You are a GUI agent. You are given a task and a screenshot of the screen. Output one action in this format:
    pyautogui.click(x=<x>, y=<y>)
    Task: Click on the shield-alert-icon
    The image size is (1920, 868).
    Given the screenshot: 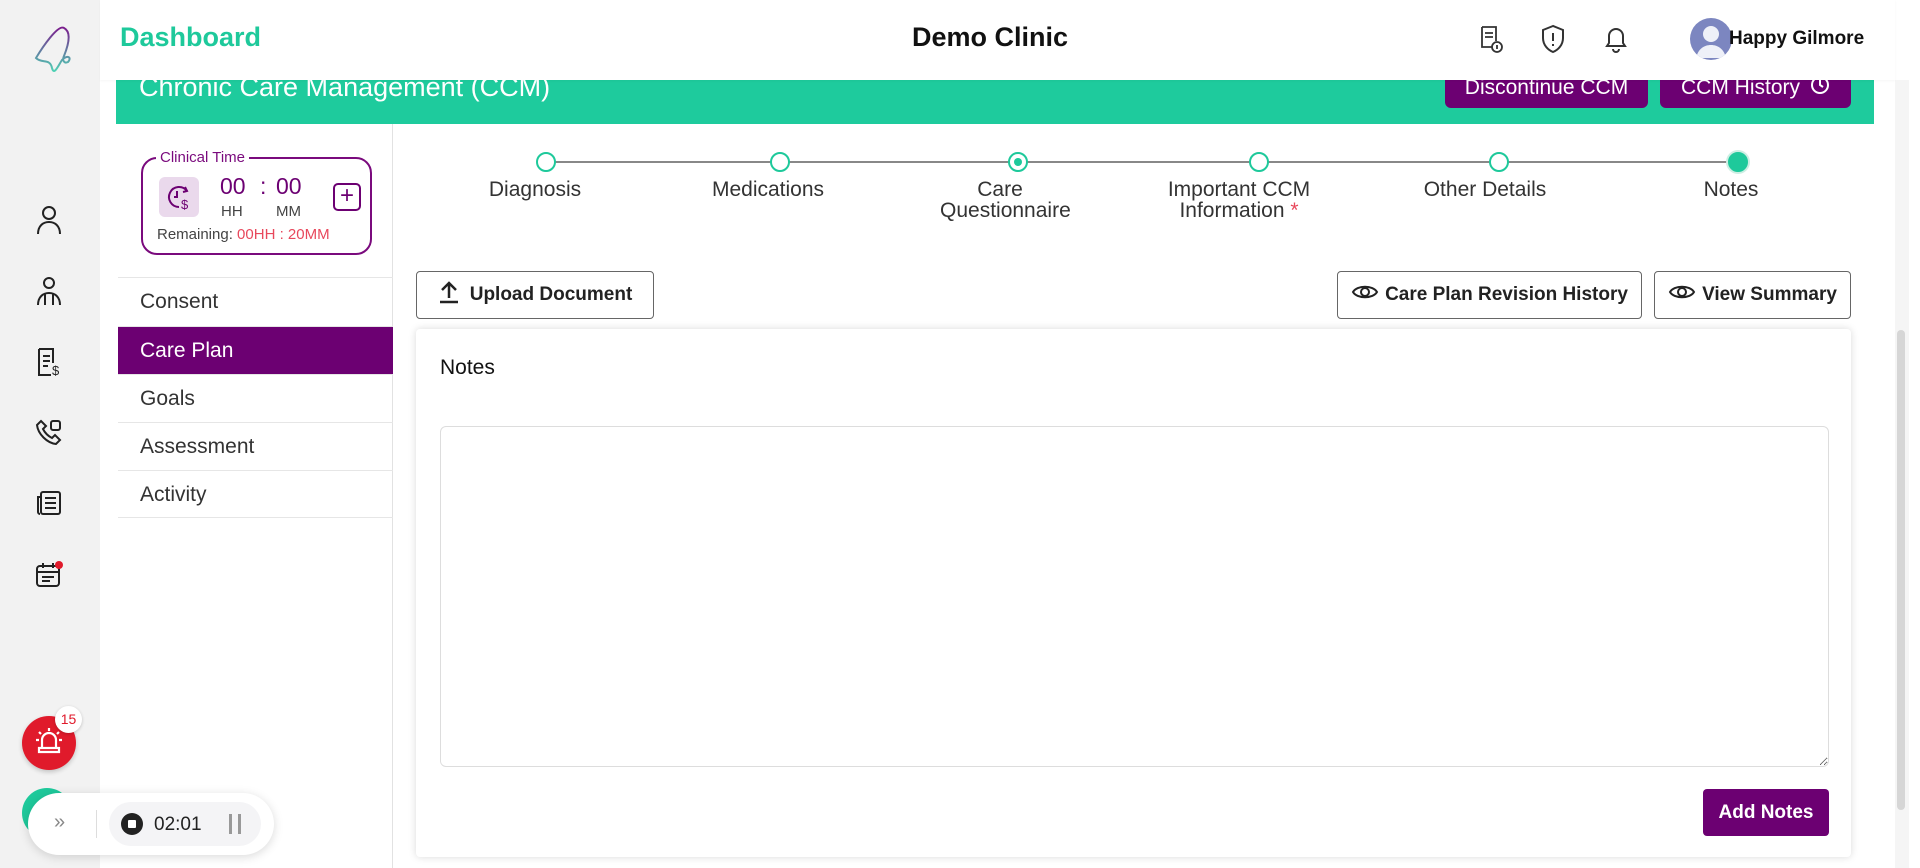 What is the action you would take?
    pyautogui.click(x=1553, y=39)
    